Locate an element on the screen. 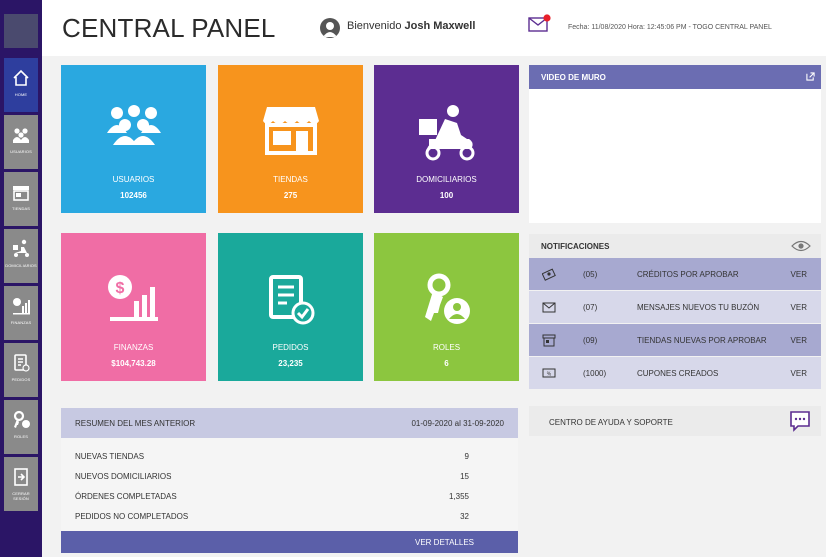  eye-icon is located at coordinates (801, 246).